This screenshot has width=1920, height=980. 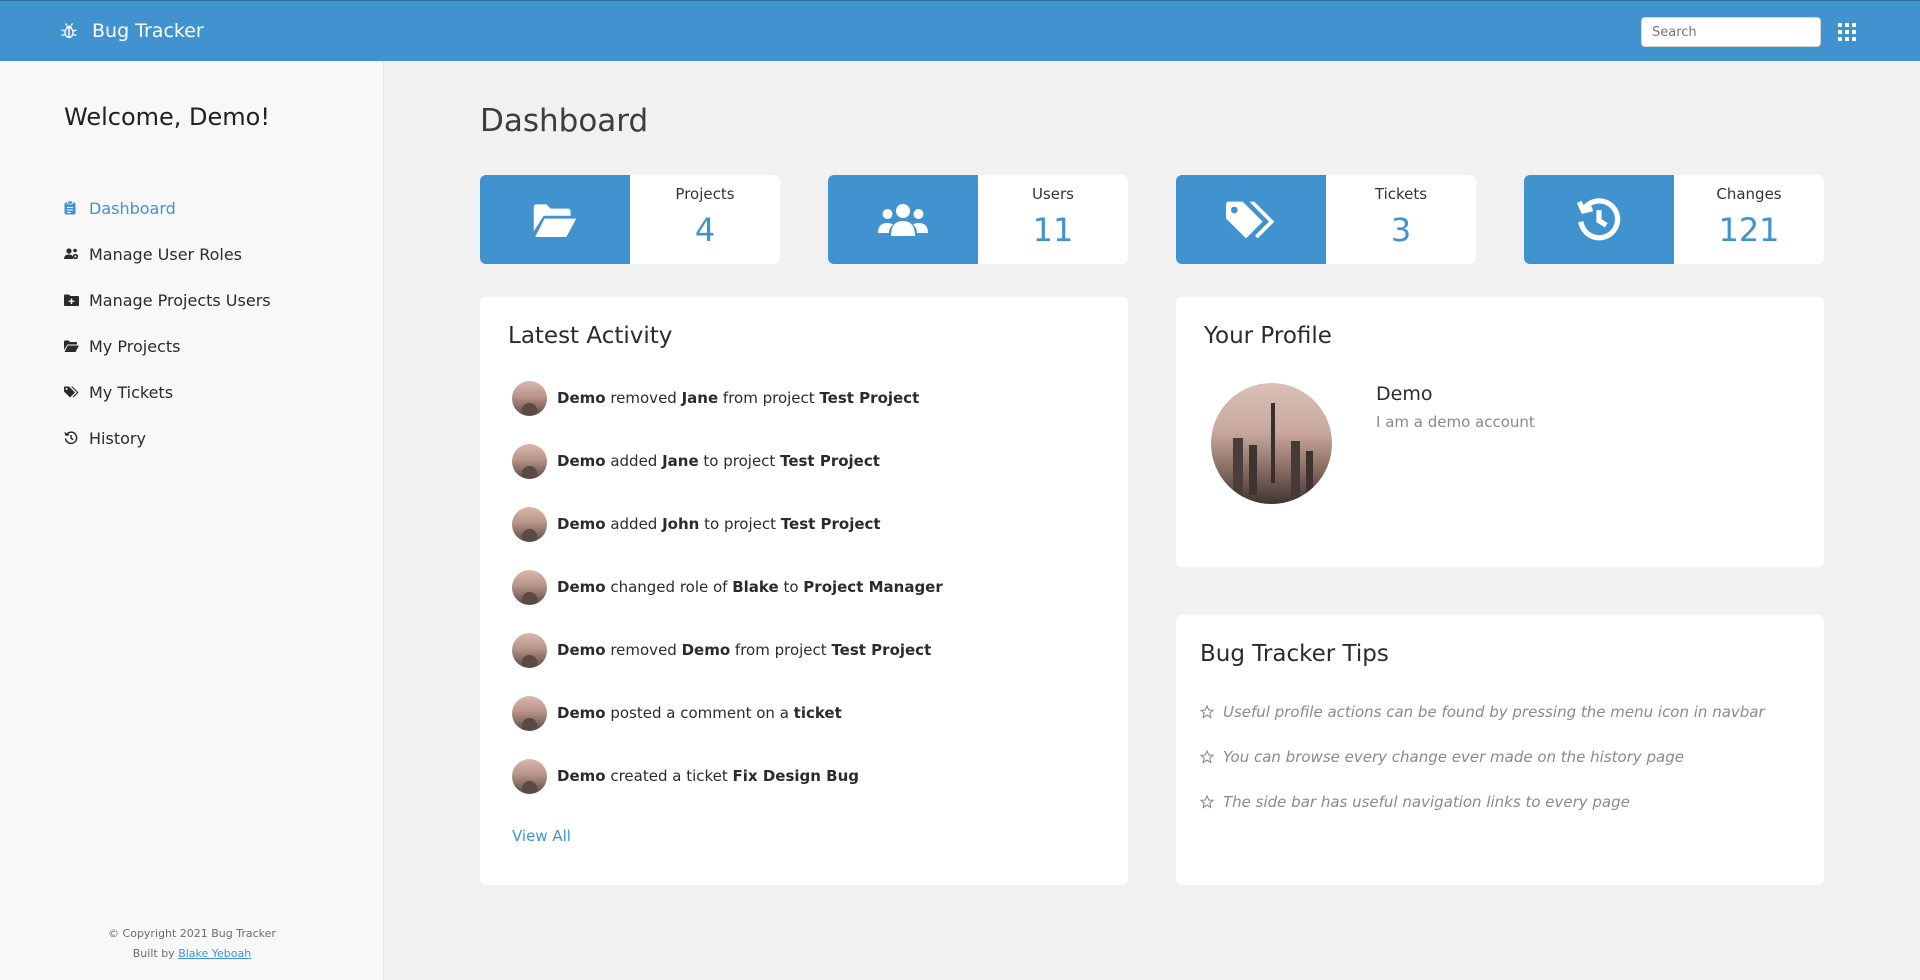 I want to click on sidebar-item-label: My Tickets, so click(x=131, y=392).